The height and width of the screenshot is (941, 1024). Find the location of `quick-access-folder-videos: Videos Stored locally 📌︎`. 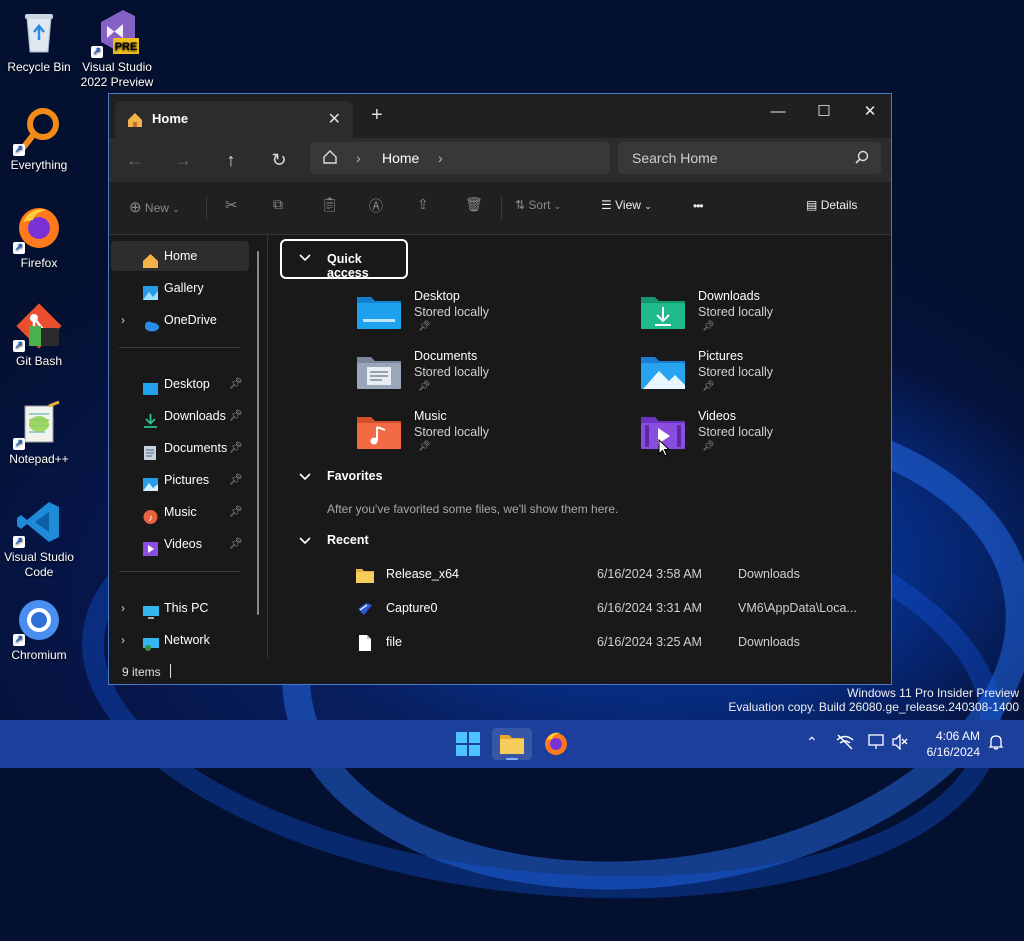

quick-access-folder-videos: Videos Stored locally 📌︎ is located at coordinates (761, 437).